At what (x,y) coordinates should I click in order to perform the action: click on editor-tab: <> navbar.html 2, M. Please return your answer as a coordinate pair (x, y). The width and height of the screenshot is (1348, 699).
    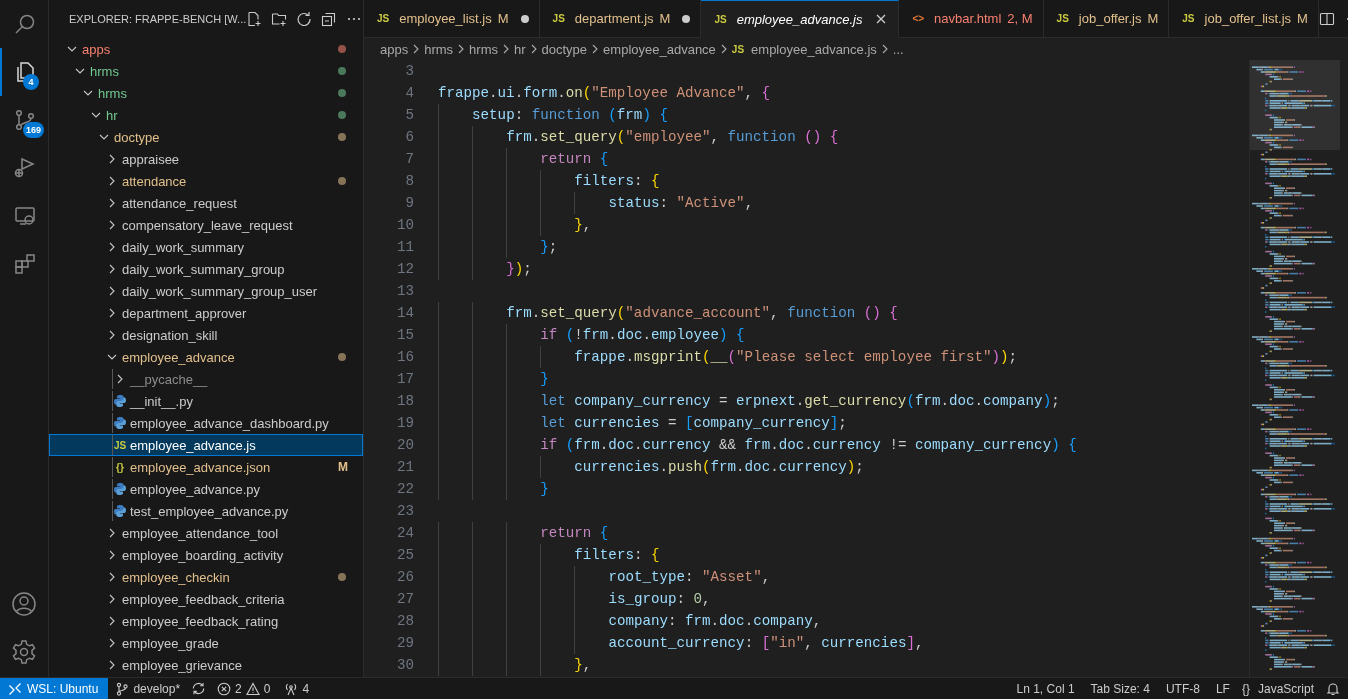
    Looking at the image, I should click on (971, 19).